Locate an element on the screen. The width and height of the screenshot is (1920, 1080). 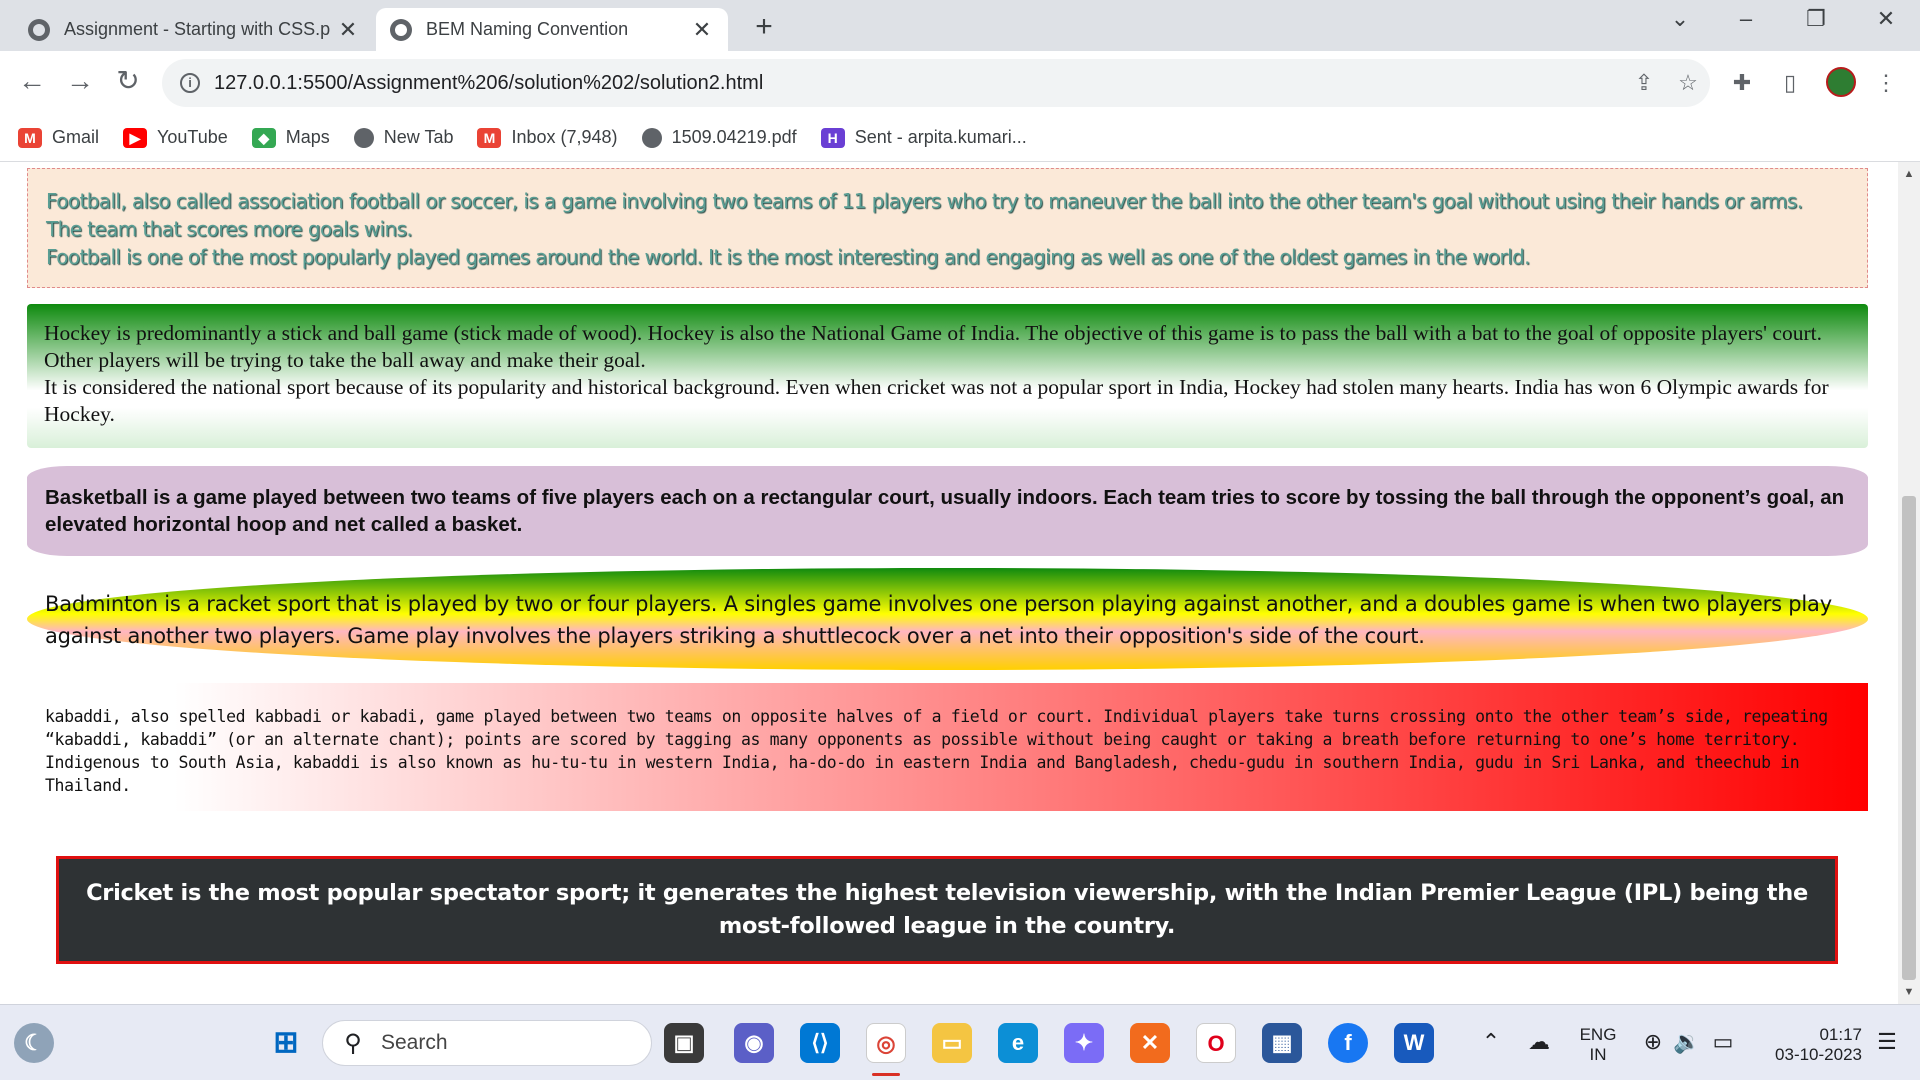
reload-button: ↻ is located at coordinates (128, 81).